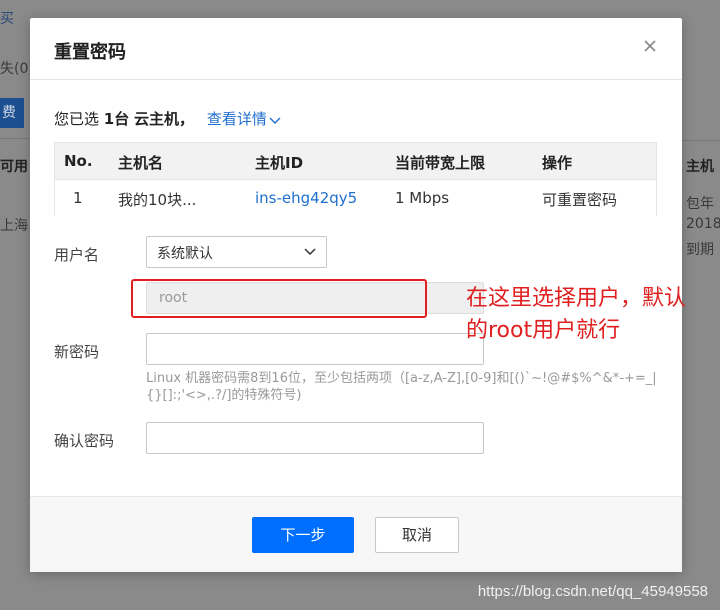 The image size is (720, 610). I want to click on dialog-header: 重置密码, so click(356, 49).